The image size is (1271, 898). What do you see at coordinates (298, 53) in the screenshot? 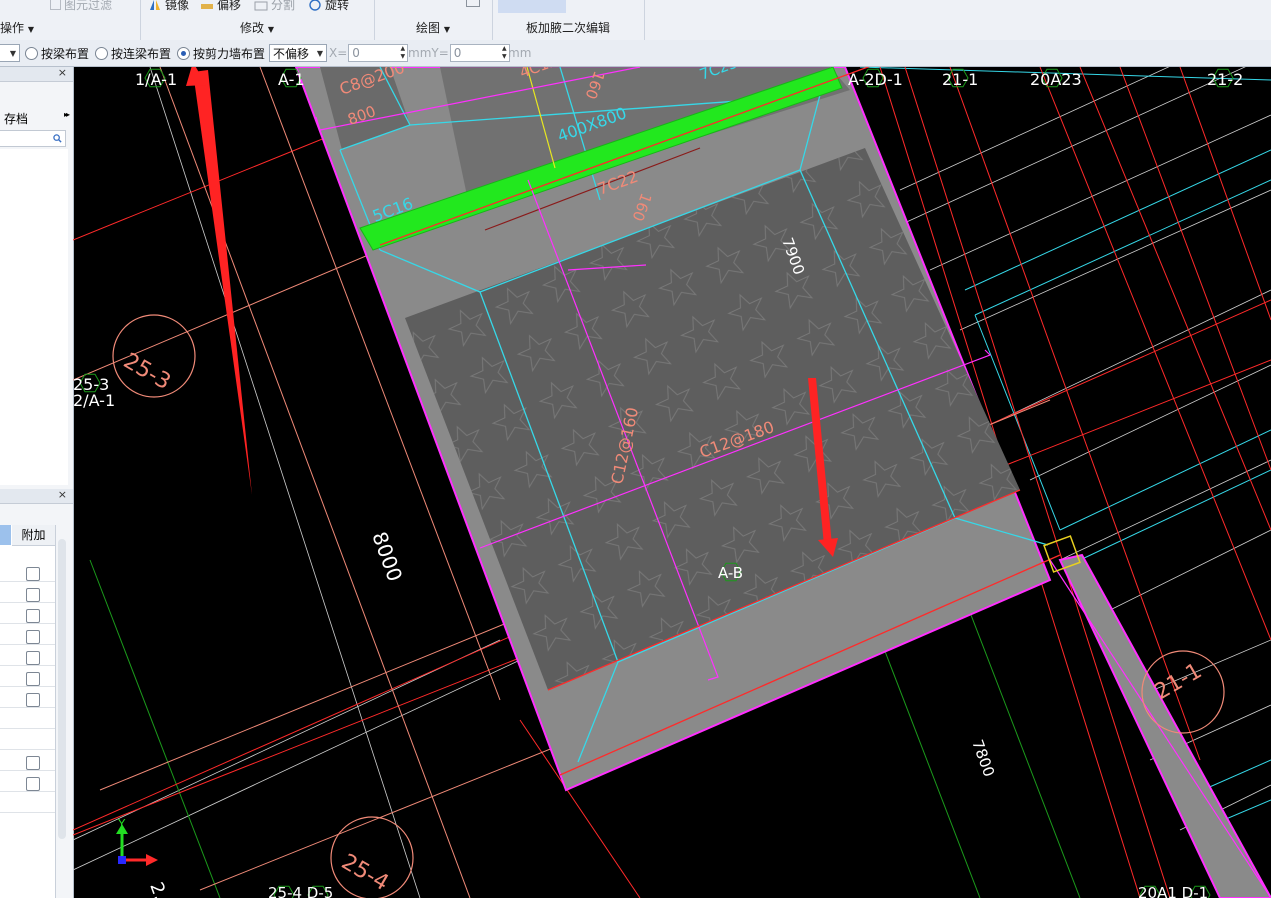
I see `offset-select: 不偏移 ▼` at bounding box center [298, 53].